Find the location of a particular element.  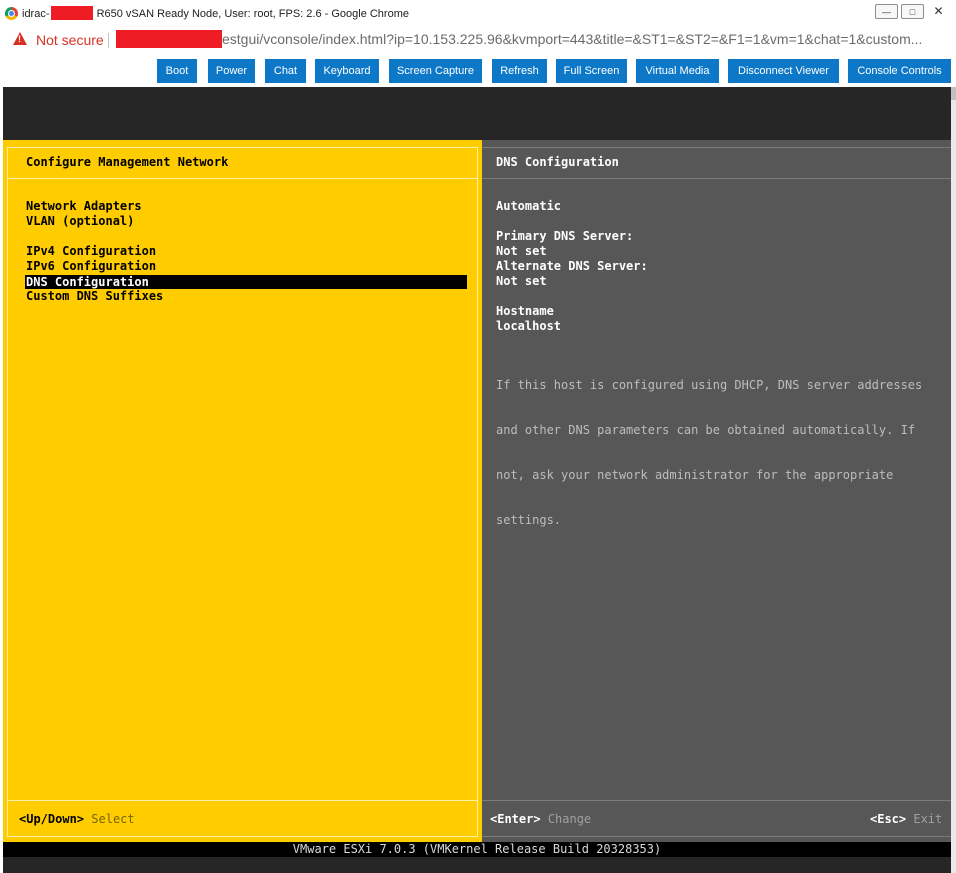

window-controls: — □ ✕ is located at coordinates (912, 11).